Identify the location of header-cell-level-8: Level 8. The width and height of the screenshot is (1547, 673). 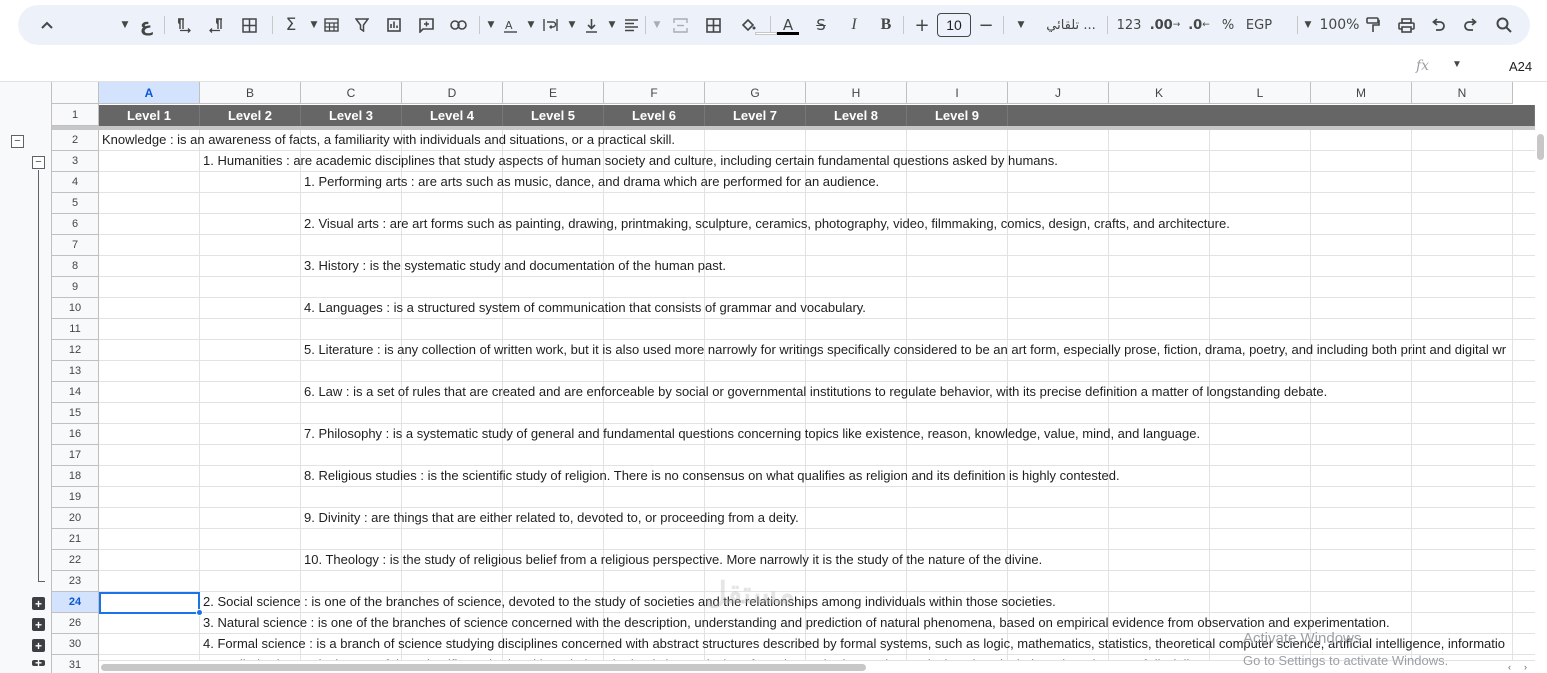
(856, 115).